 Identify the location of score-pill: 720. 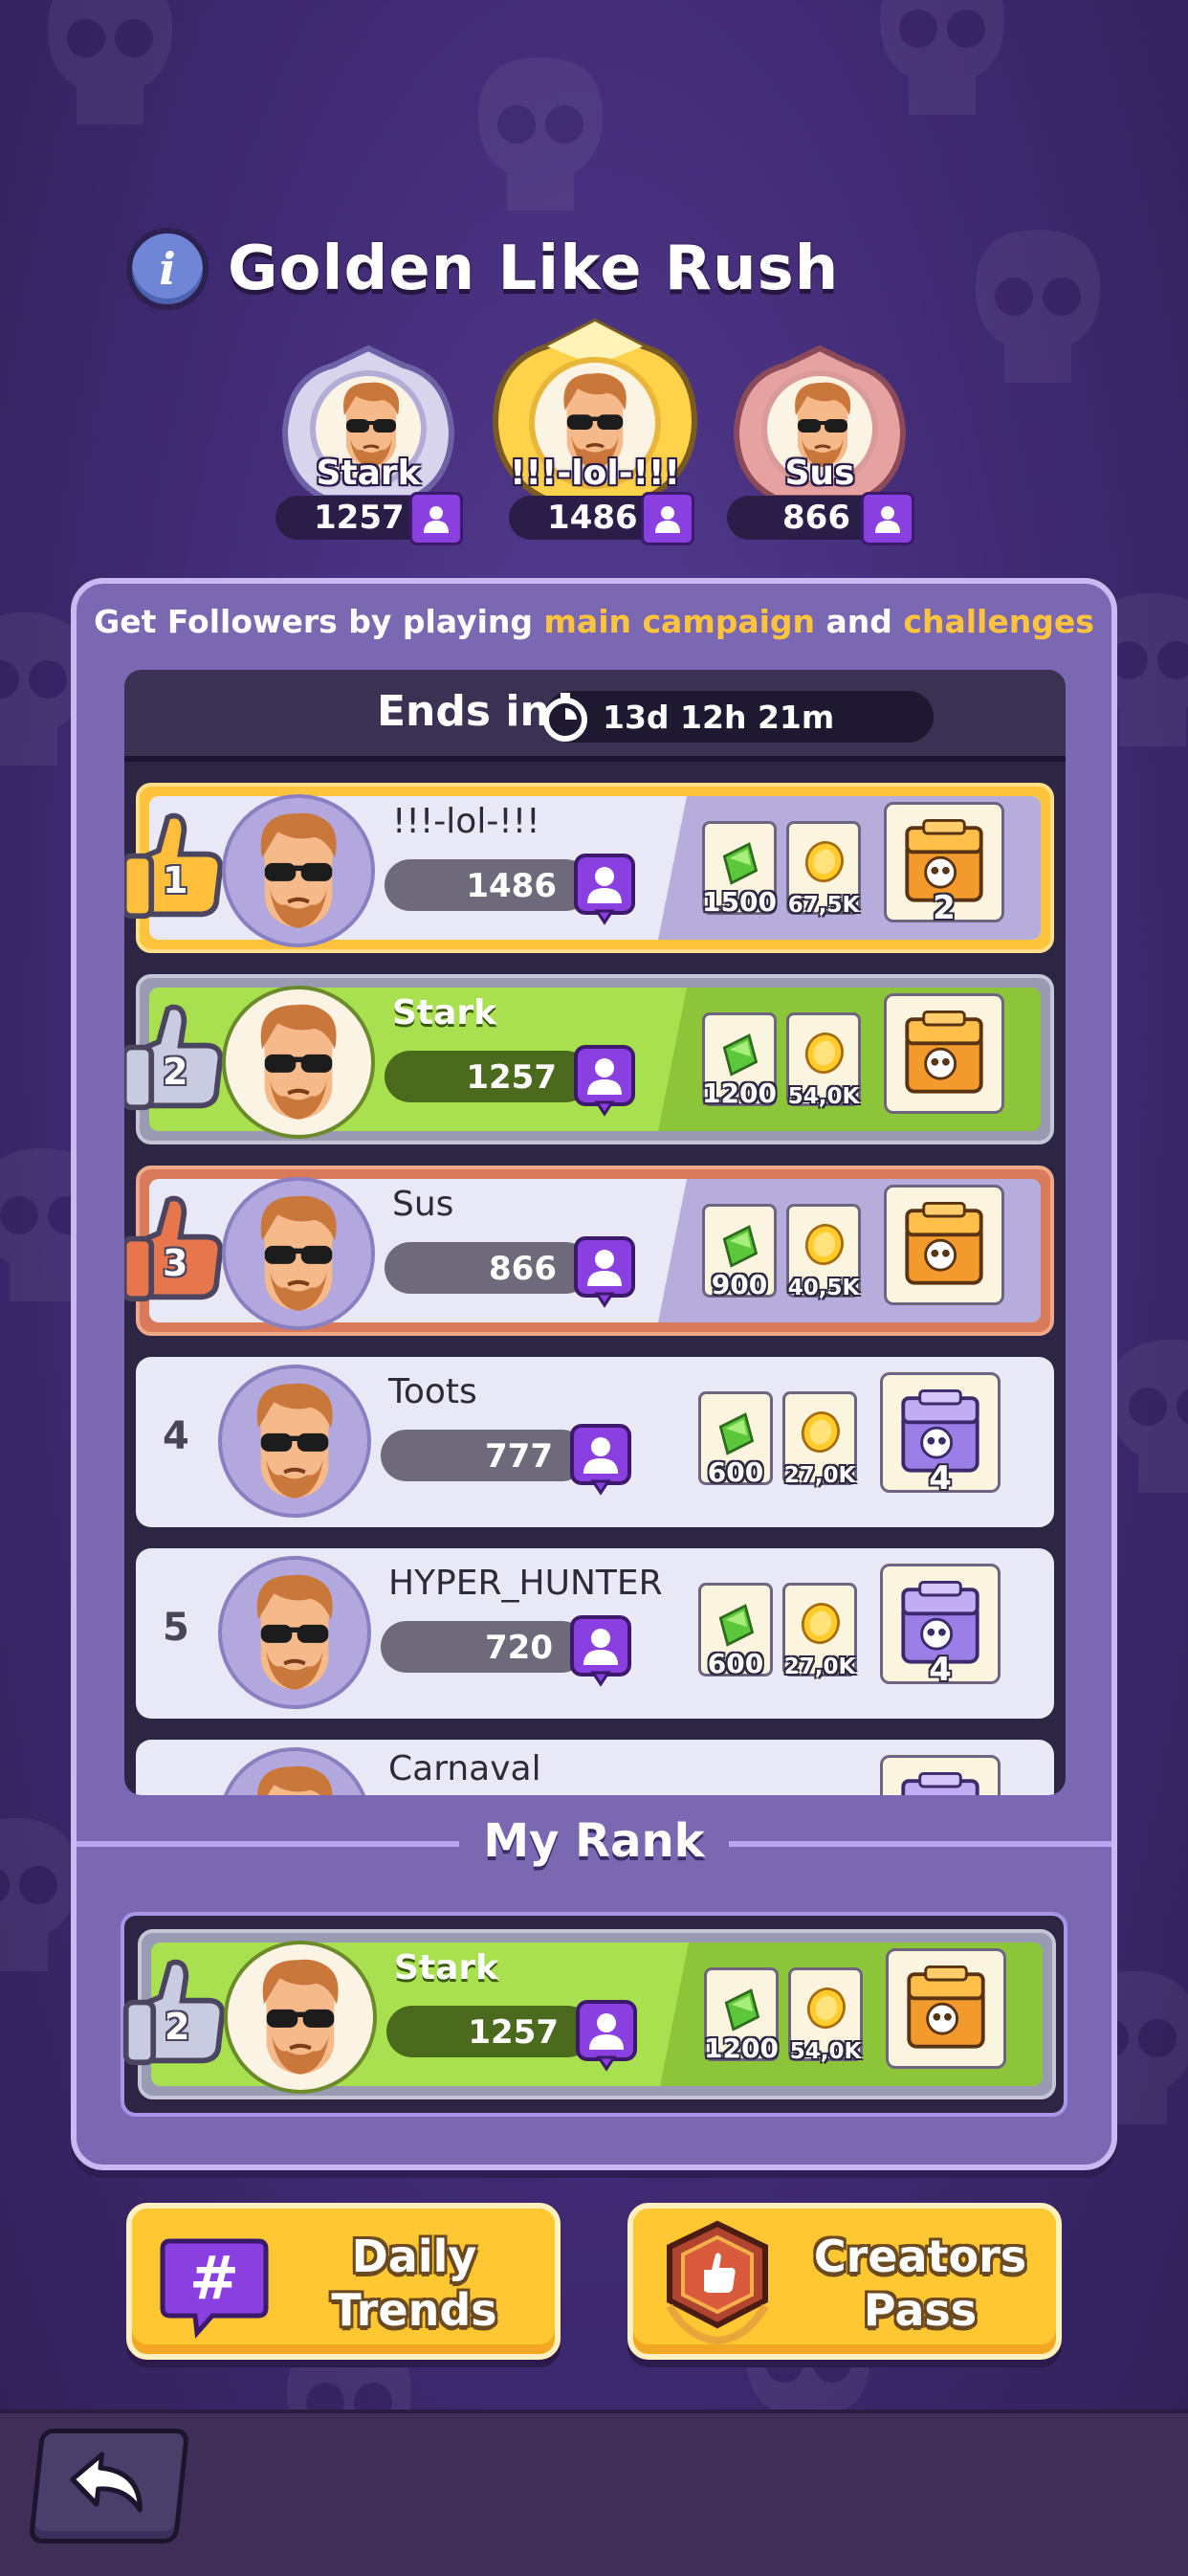
(506, 1650).